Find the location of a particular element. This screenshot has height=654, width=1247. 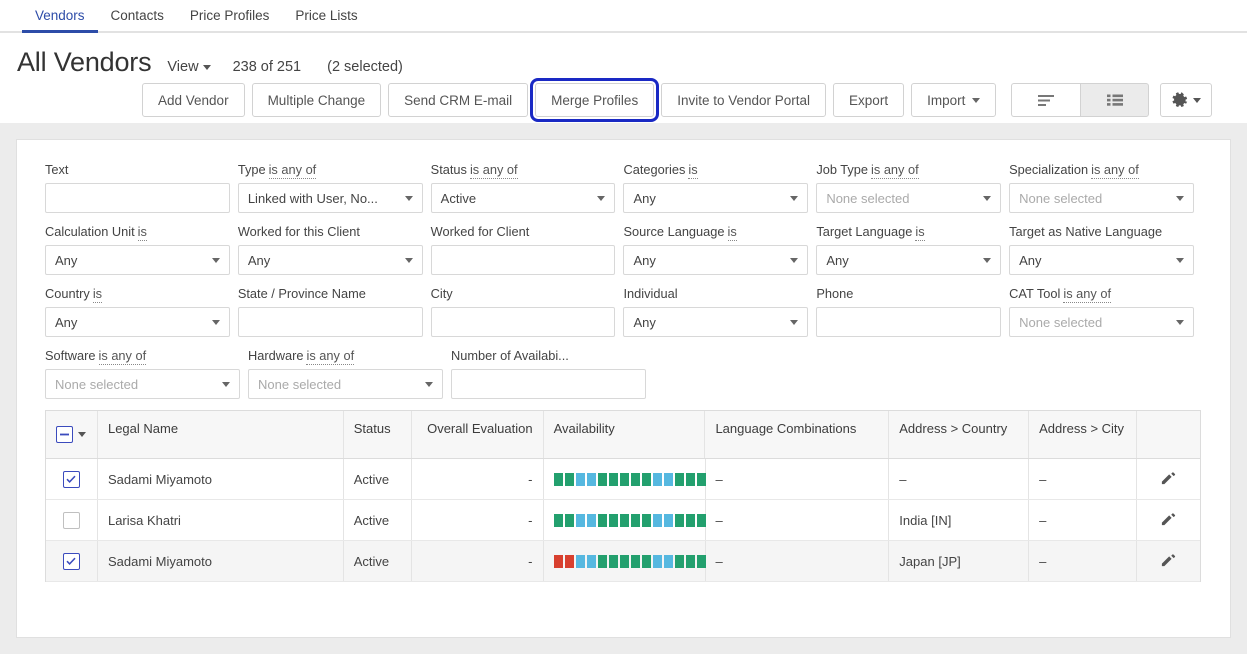

filter-select-calculation-unit: Any is located at coordinates (137, 260).